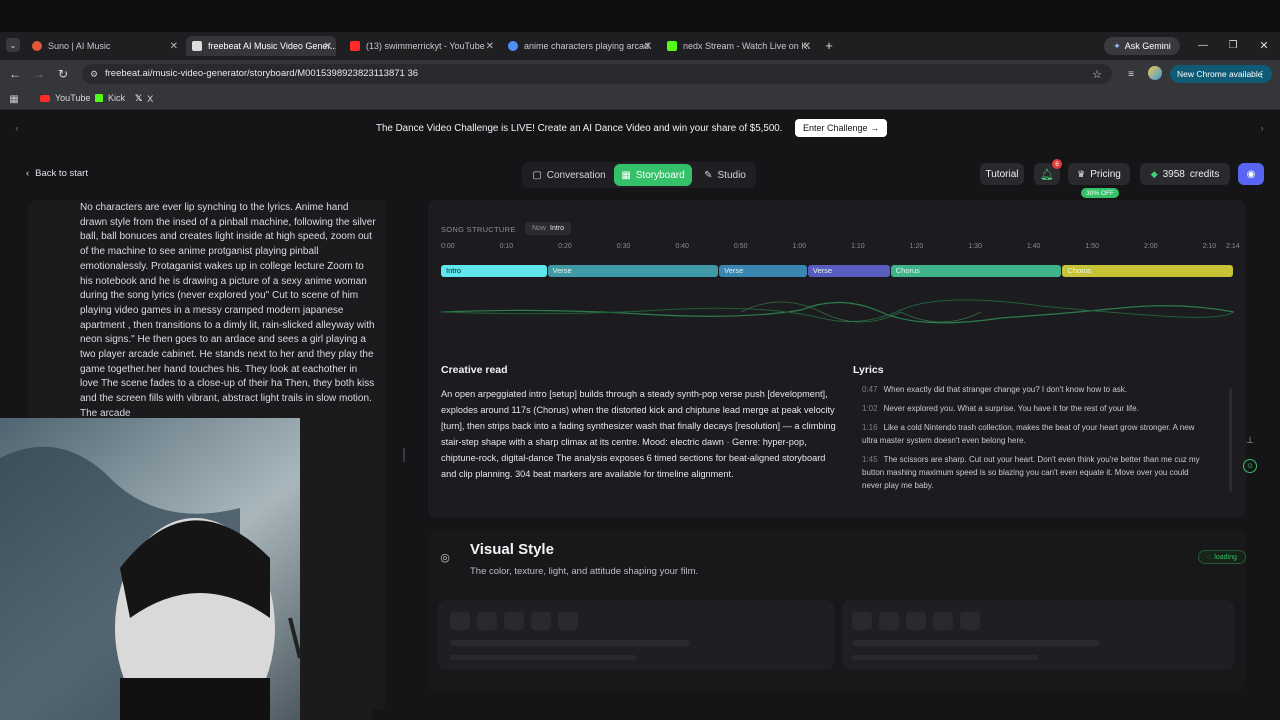 This screenshot has height=720, width=1280. What do you see at coordinates (94, 74) in the screenshot?
I see `site-info-icon: ⚙` at bounding box center [94, 74].